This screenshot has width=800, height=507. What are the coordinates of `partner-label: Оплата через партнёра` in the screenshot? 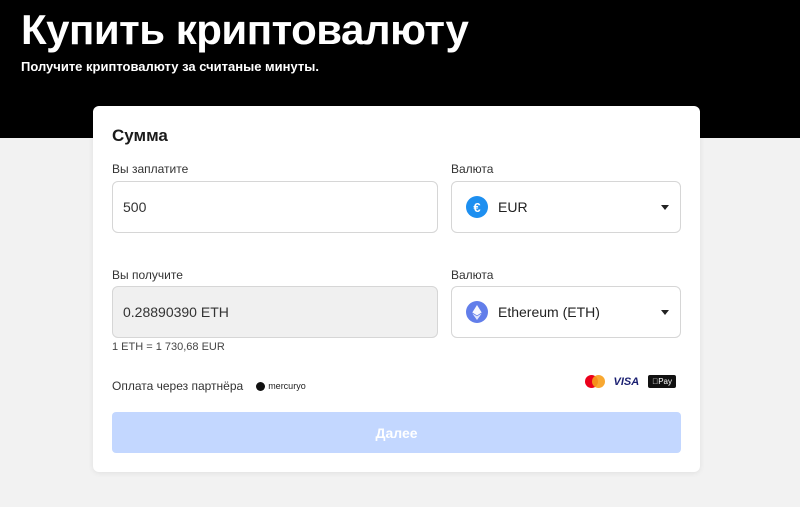 It's located at (178, 386).